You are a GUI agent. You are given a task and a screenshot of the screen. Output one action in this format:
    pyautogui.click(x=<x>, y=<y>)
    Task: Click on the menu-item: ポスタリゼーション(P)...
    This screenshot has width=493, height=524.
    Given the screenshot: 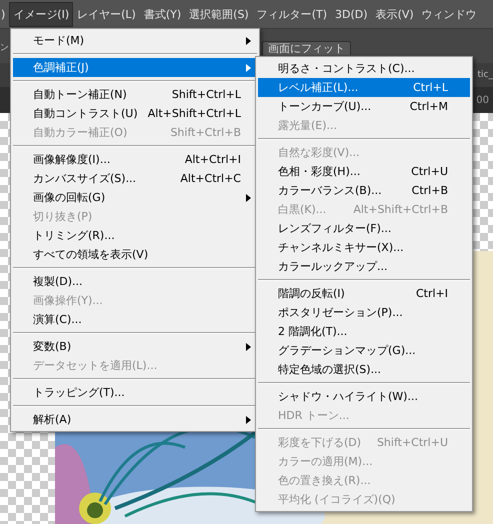 What is the action you would take?
    pyautogui.click(x=364, y=312)
    